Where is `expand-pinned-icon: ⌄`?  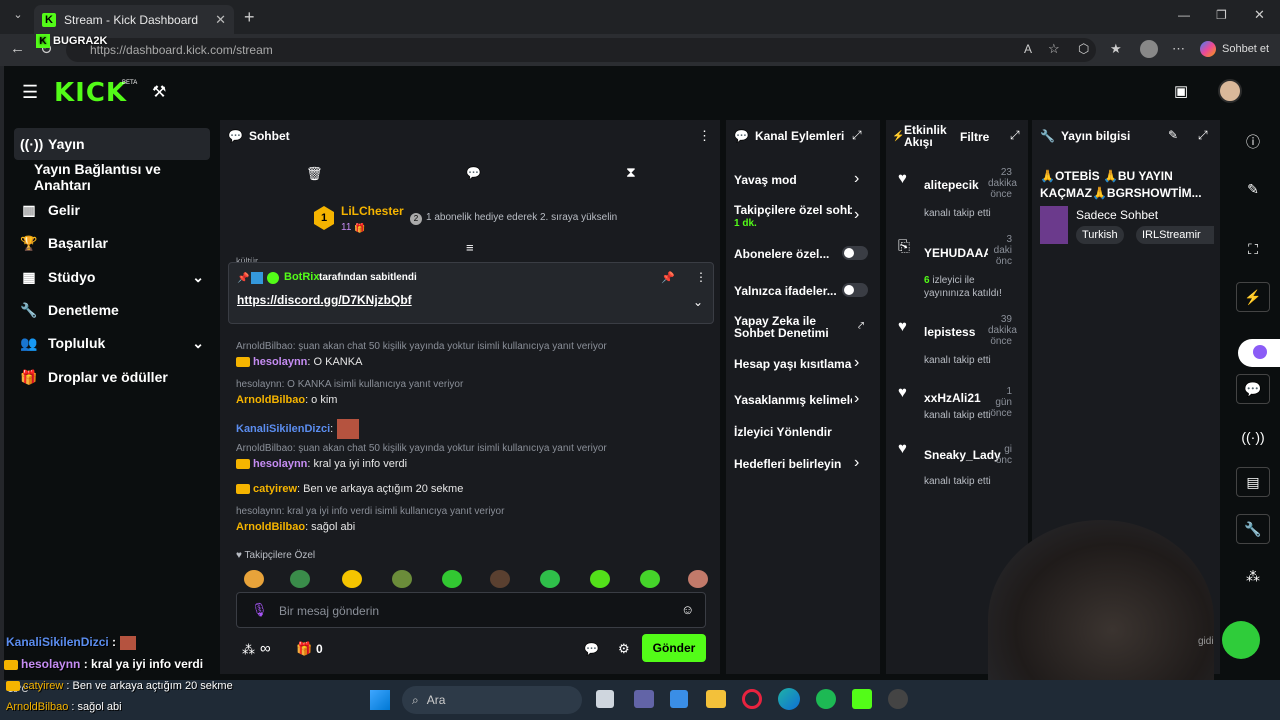 expand-pinned-icon: ⌄ is located at coordinates (698, 302).